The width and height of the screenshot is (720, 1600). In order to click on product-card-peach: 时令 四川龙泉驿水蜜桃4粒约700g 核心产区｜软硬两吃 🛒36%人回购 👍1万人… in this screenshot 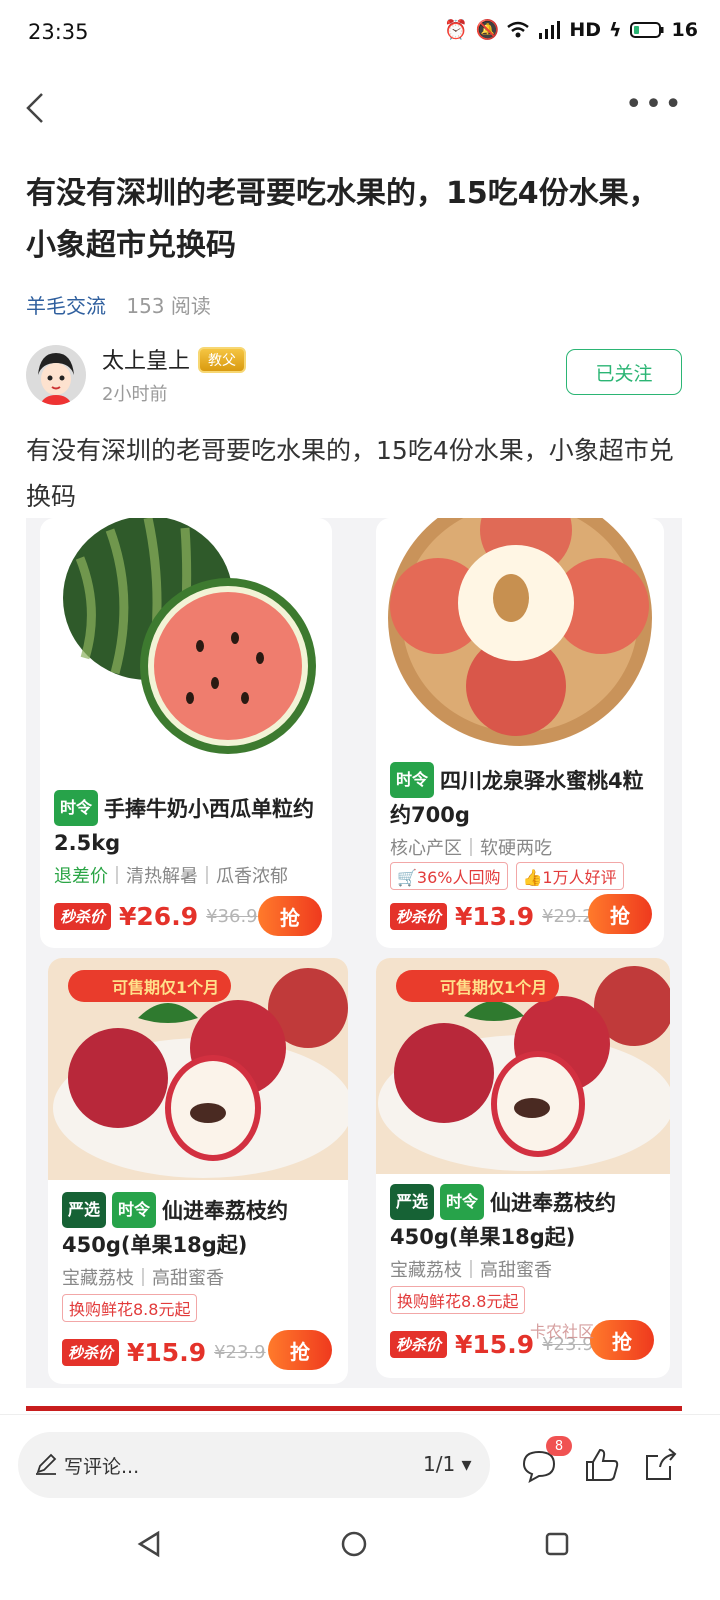, I will do `click(520, 733)`.